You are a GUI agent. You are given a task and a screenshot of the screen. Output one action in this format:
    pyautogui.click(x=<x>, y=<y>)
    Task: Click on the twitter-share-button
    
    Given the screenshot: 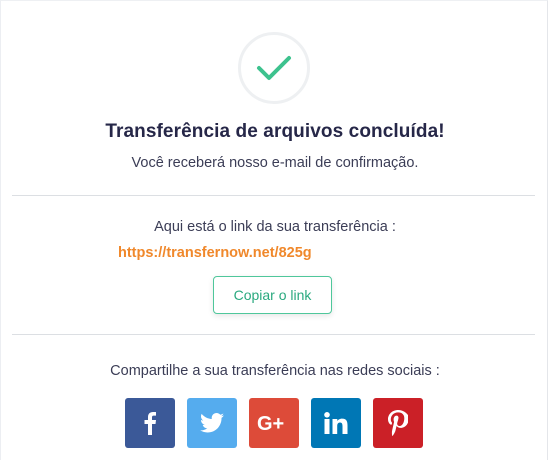 What is the action you would take?
    pyautogui.click(x=212, y=423)
    